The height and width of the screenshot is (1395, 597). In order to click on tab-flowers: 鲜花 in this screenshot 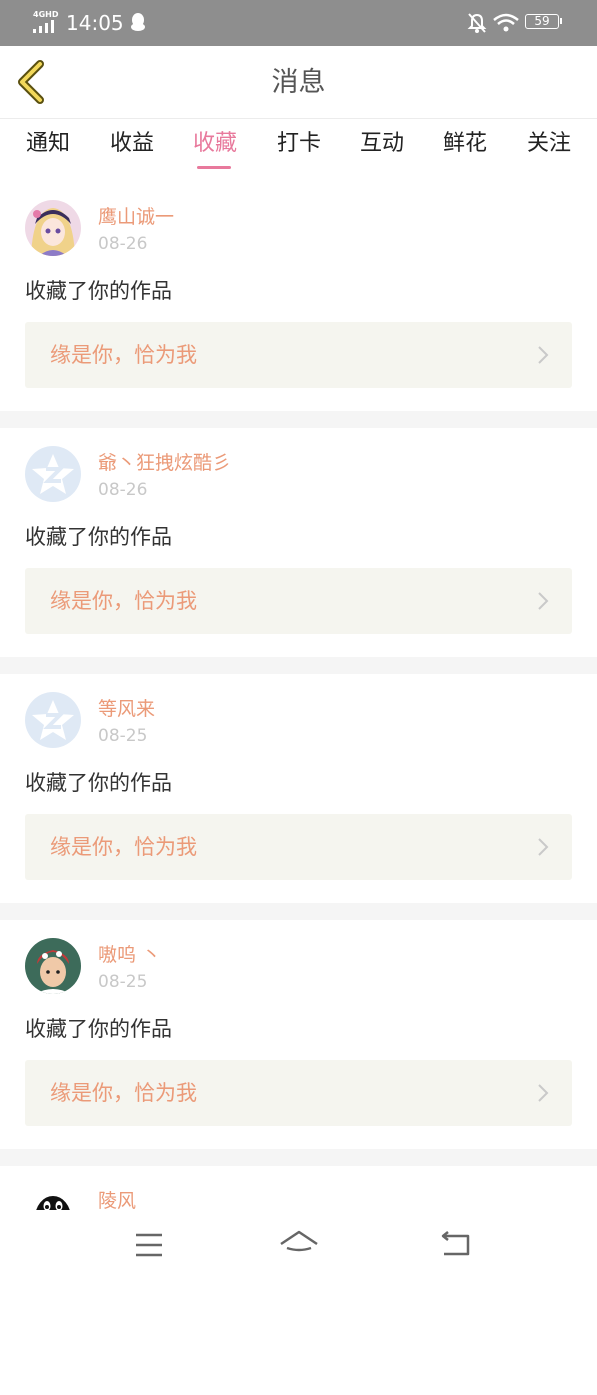, I will do `click(465, 144)`.